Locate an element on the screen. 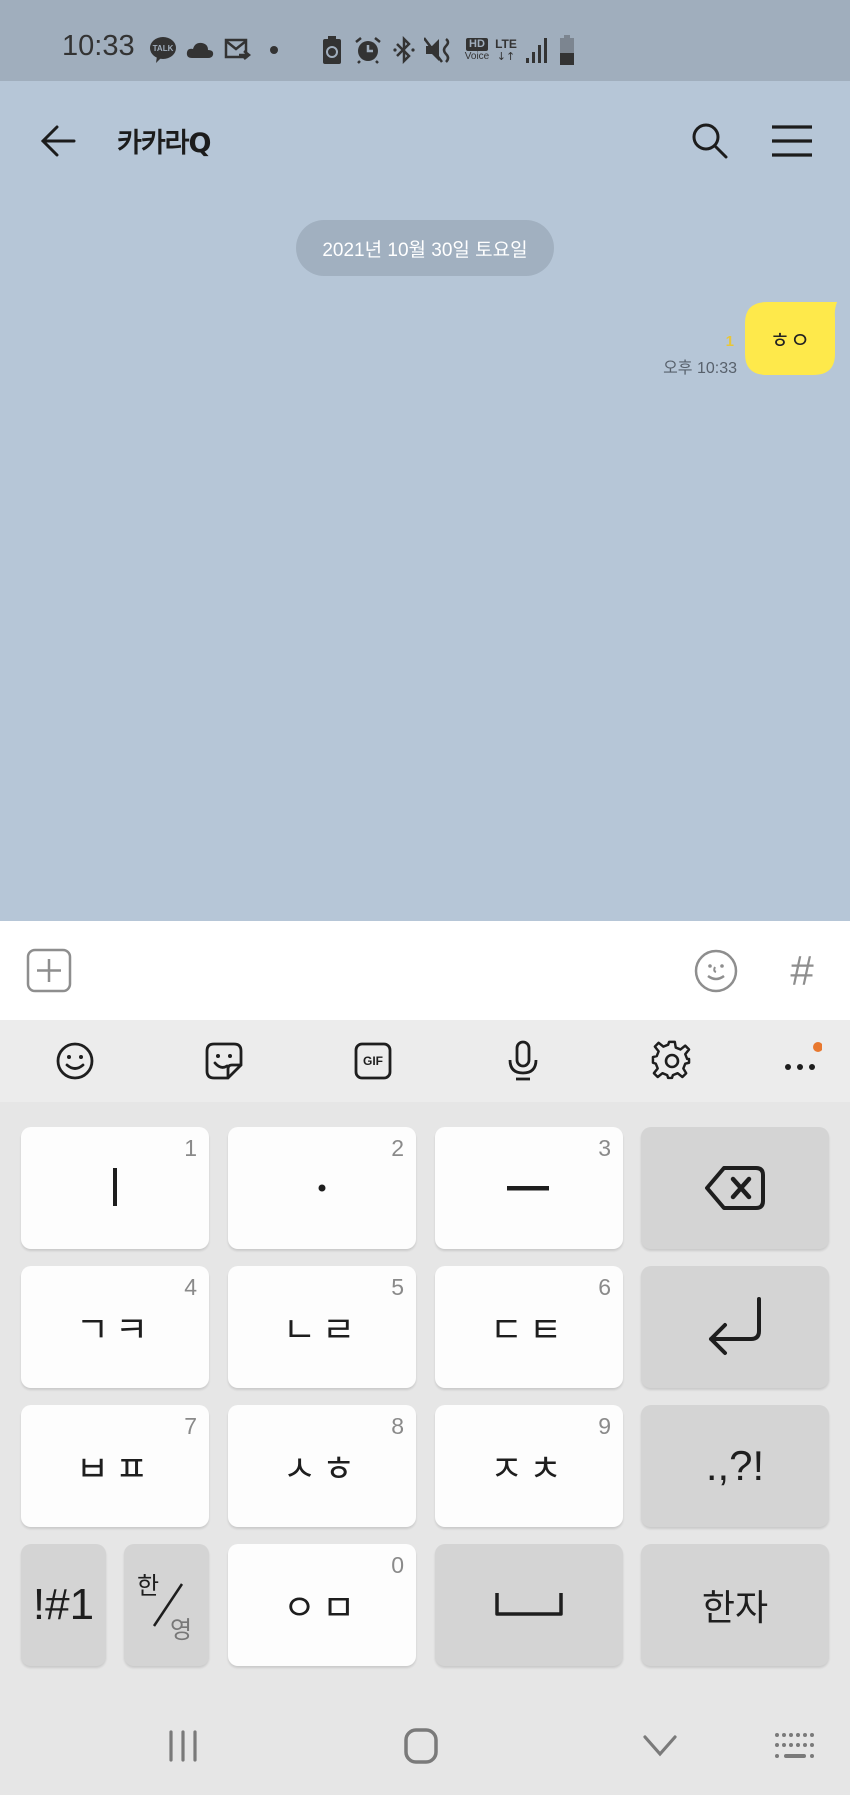  message-bubble: ㅎㅇ is located at coordinates (791, 338).